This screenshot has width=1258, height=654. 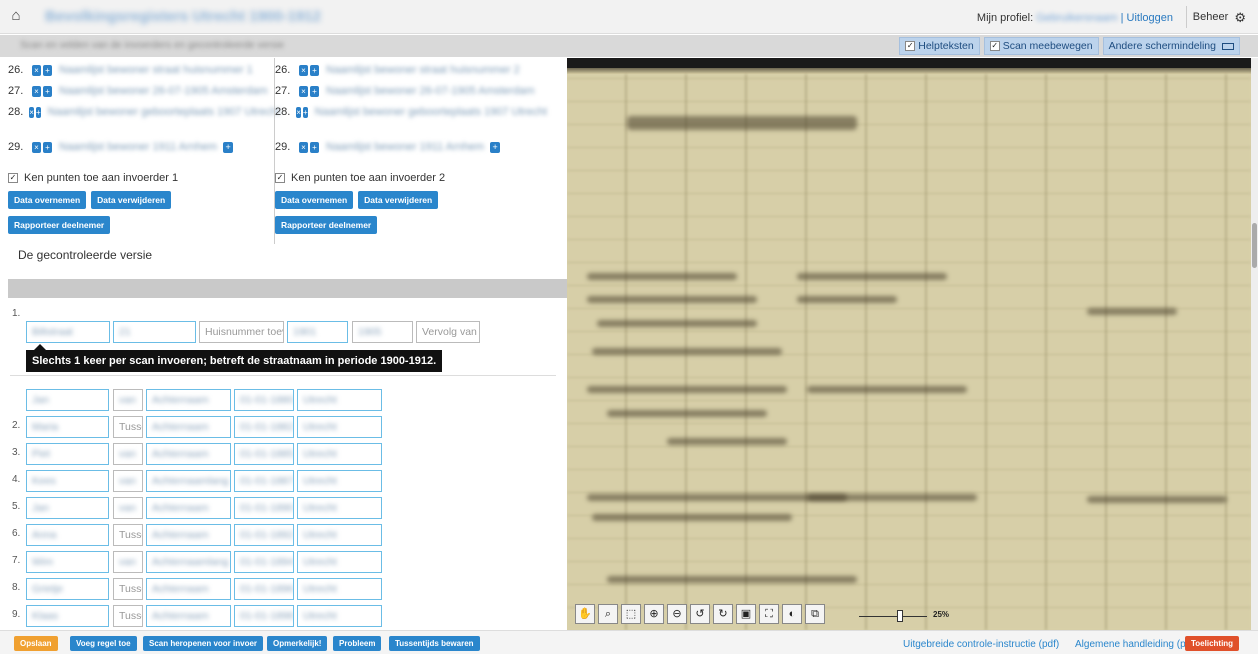 I want to click on rotate-left-icon: ↺, so click(x=700, y=614).